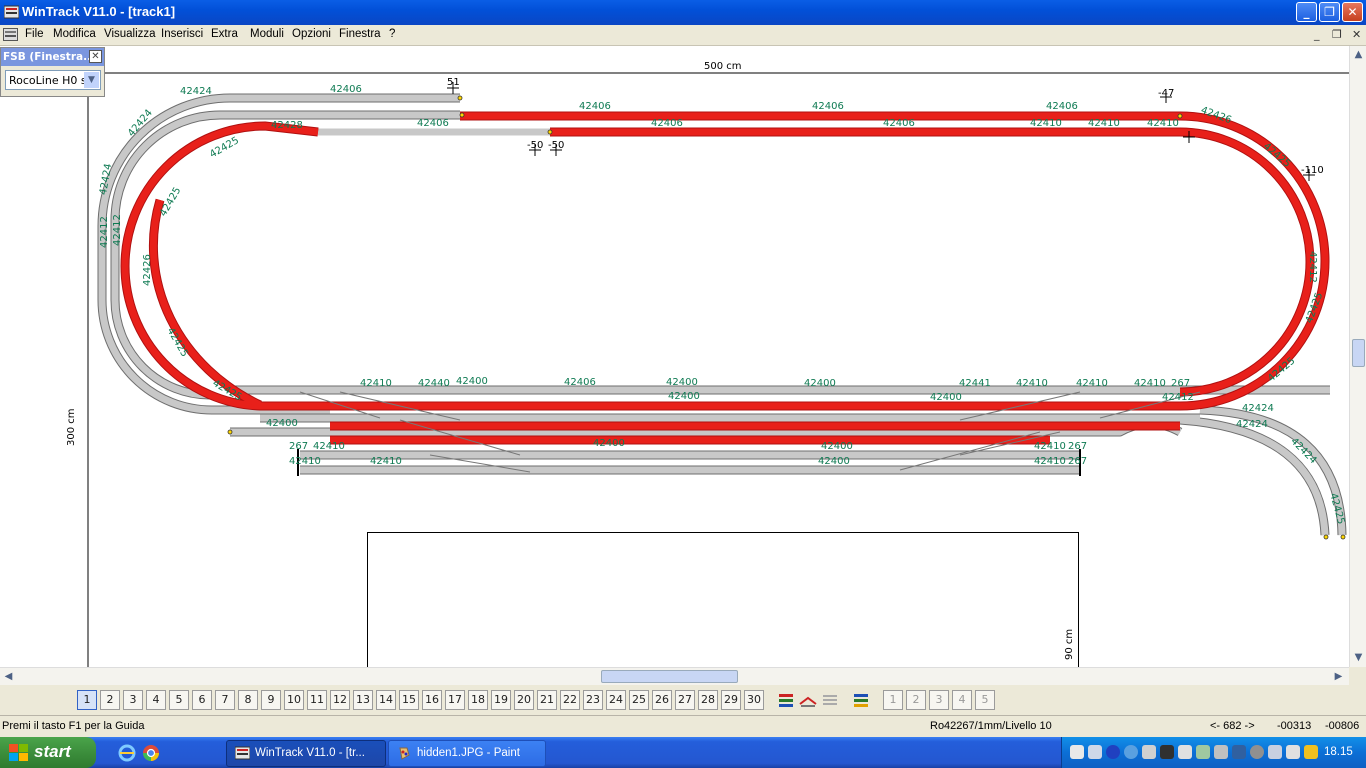 The image size is (1366, 768). What do you see at coordinates (1337, 34) in the screenshot?
I see `mdi-restore-icon: ❐` at bounding box center [1337, 34].